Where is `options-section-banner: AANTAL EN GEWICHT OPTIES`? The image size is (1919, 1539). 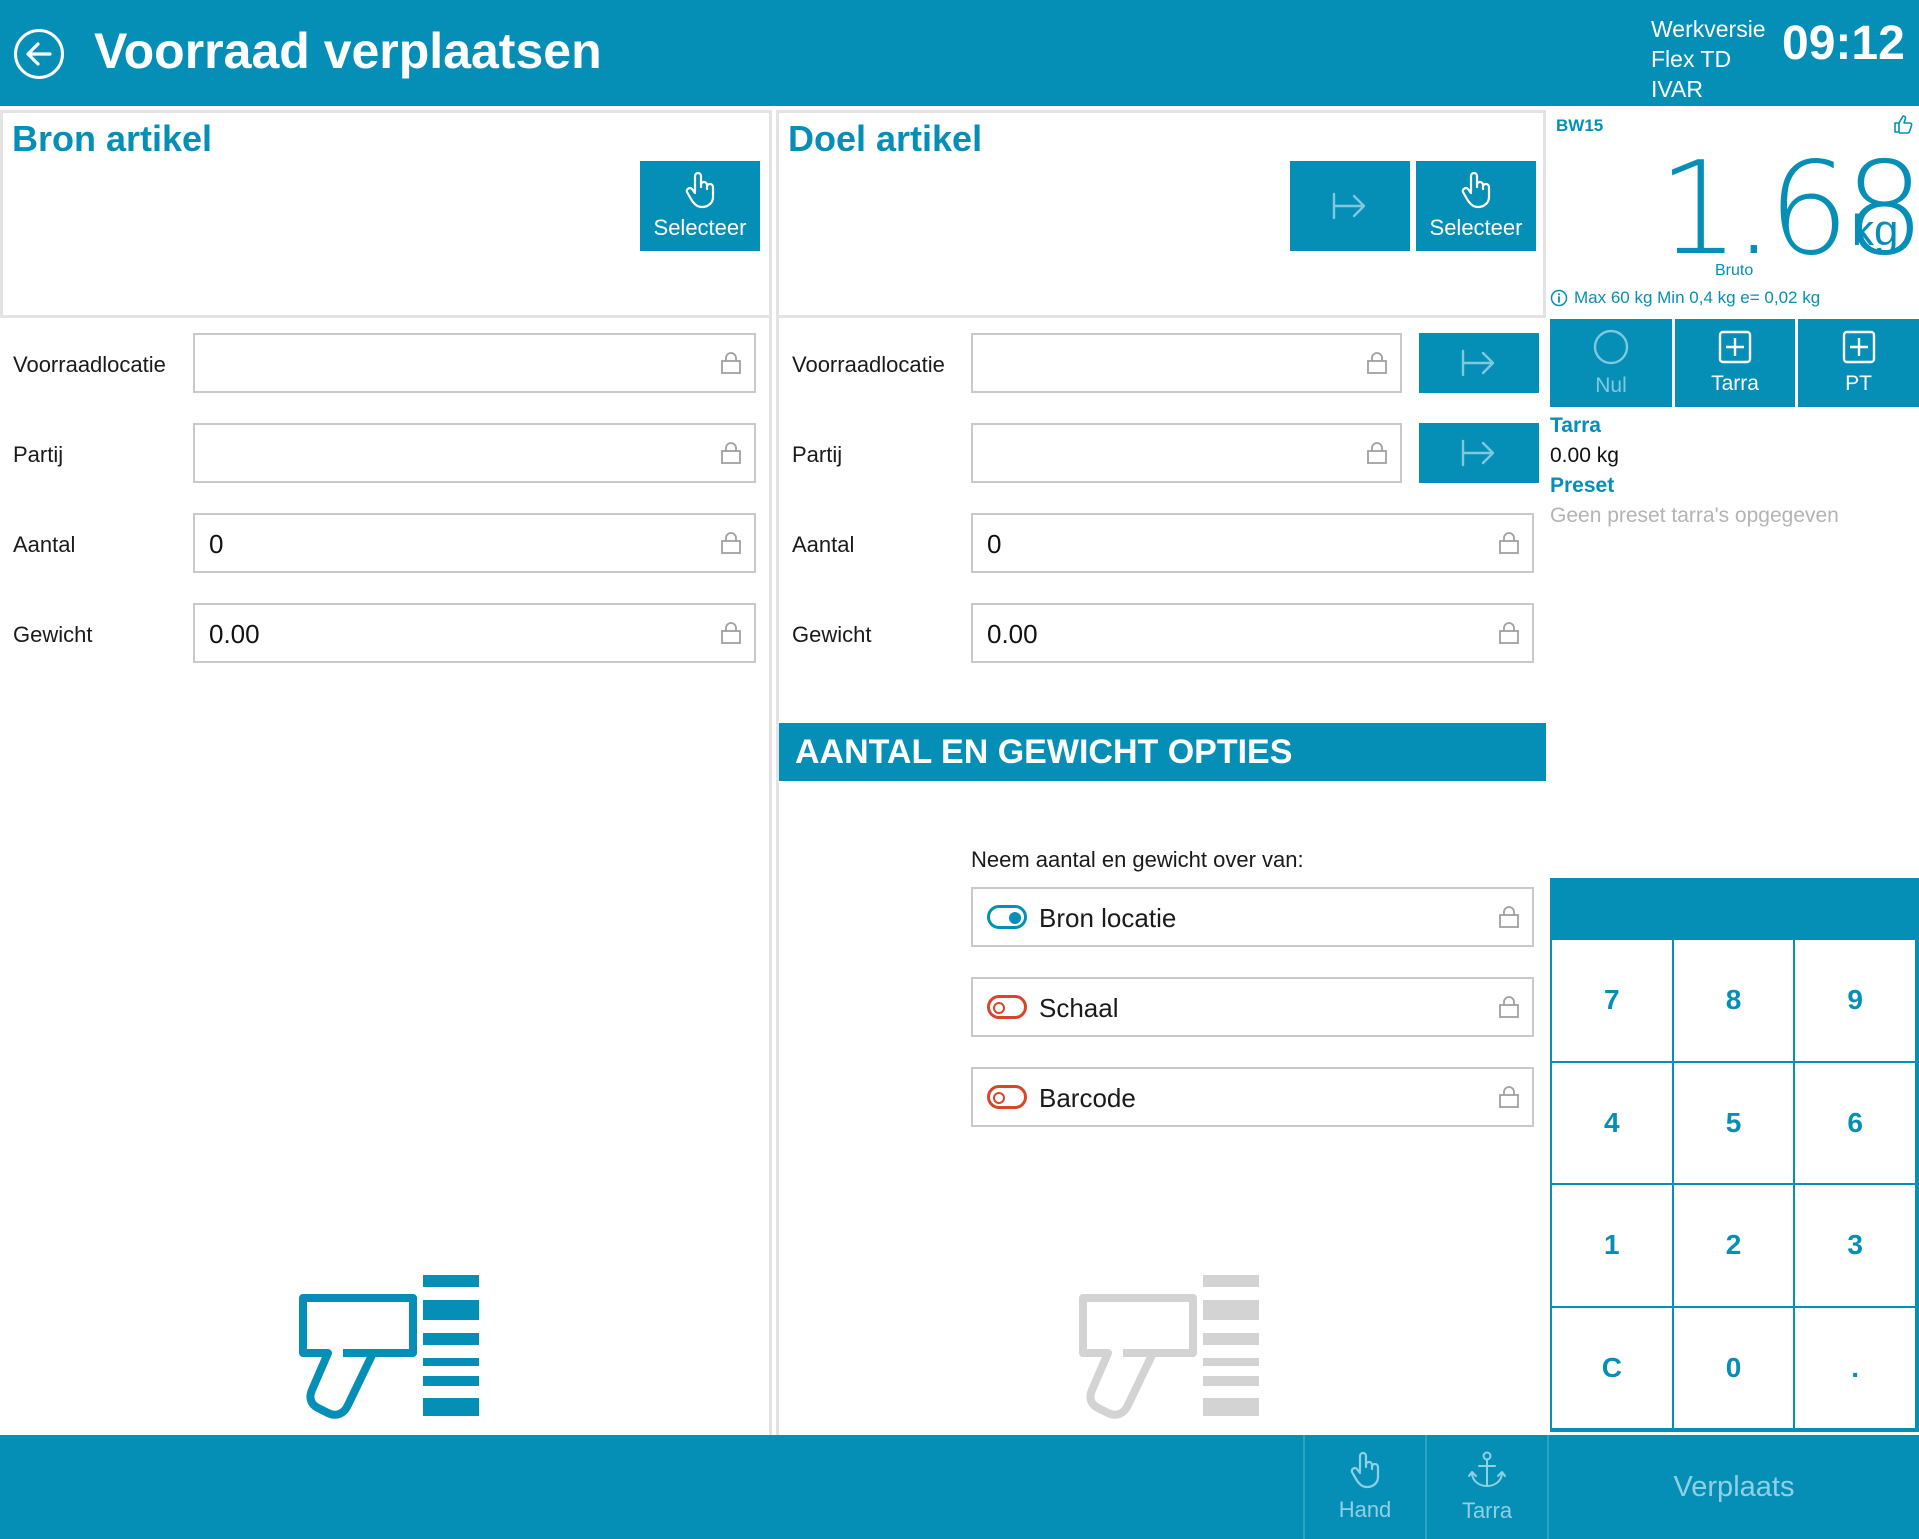
options-section-banner: AANTAL EN GEWICHT OPTIES is located at coordinates (1162, 752).